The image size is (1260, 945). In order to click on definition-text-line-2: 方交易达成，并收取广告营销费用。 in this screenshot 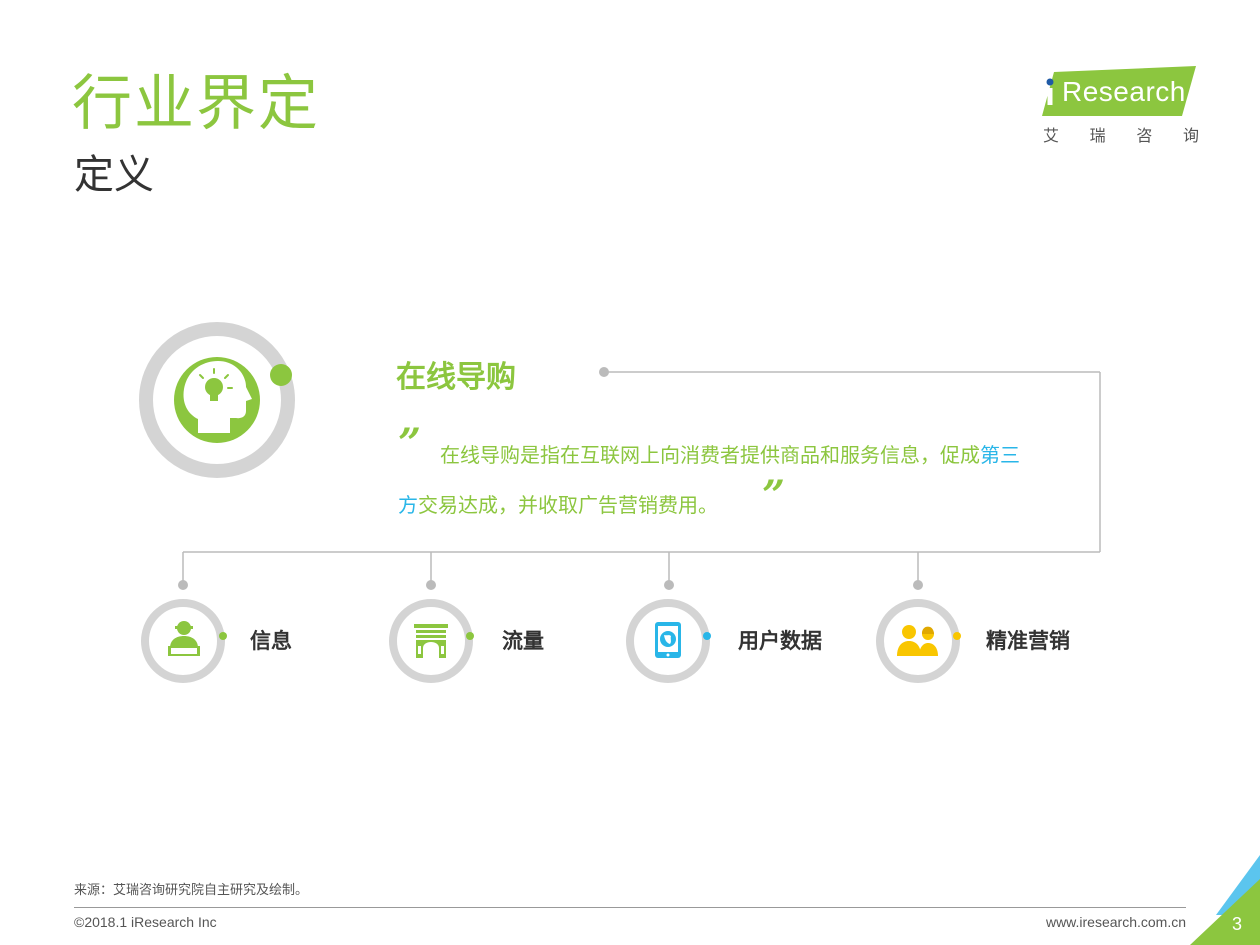, I will do `click(558, 505)`.